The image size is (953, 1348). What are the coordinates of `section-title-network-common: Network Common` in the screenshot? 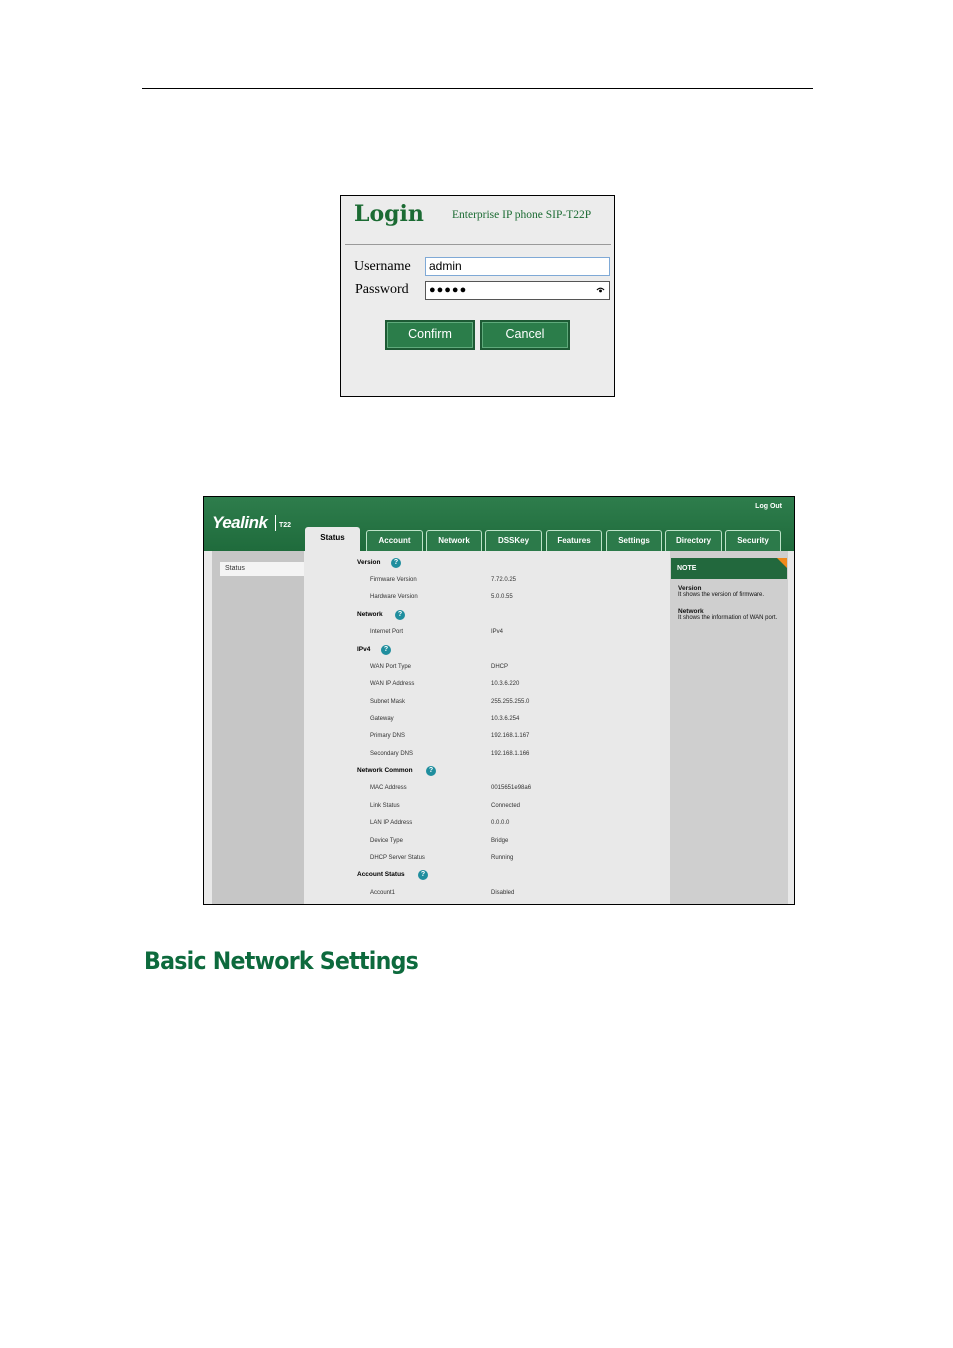 It's located at (385, 770).